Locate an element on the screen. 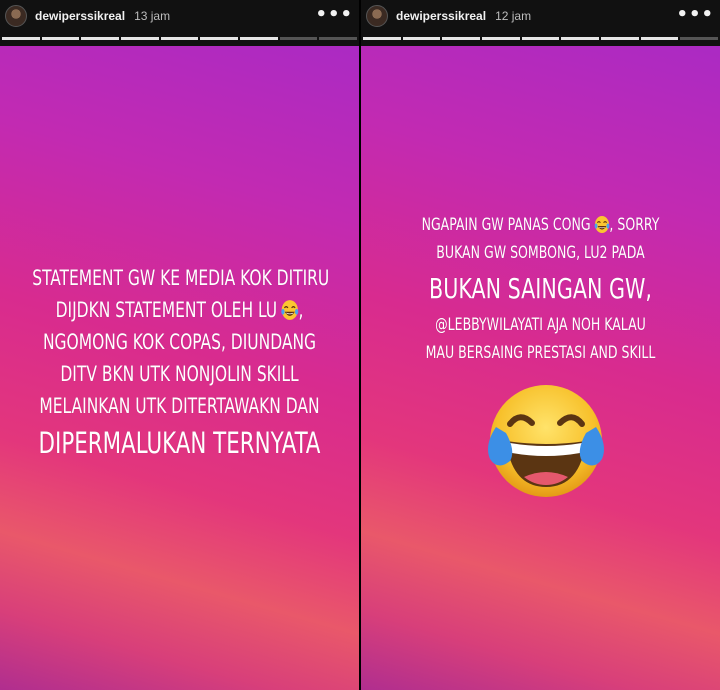 The width and height of the screenshot is (720, 690). caption-line: DIJDKN STATEMENT OLEH LU, is located at coordinates (179, 310).